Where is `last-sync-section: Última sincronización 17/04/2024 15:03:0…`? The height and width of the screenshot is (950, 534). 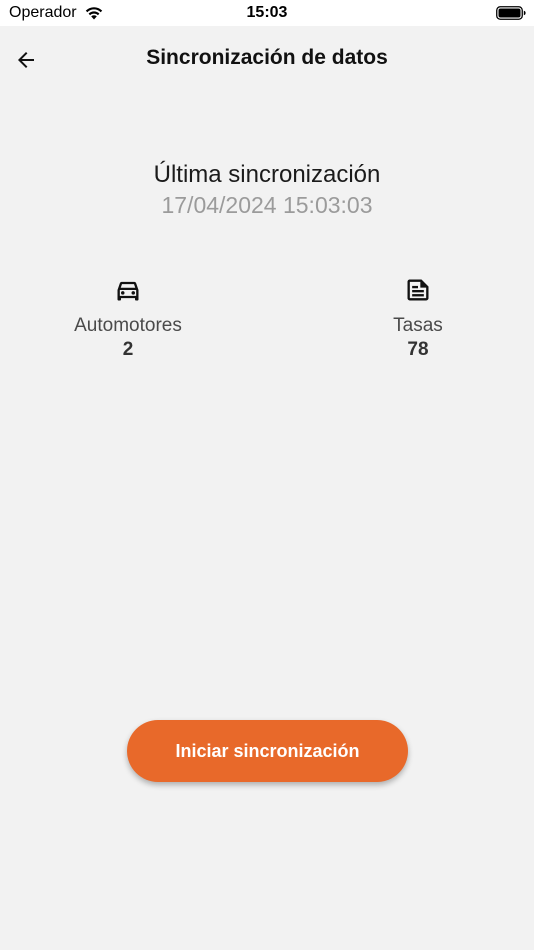 last-sync-section: Última sincronización 17/04/2024 15:03:0… is located at coordinates (267, 190).